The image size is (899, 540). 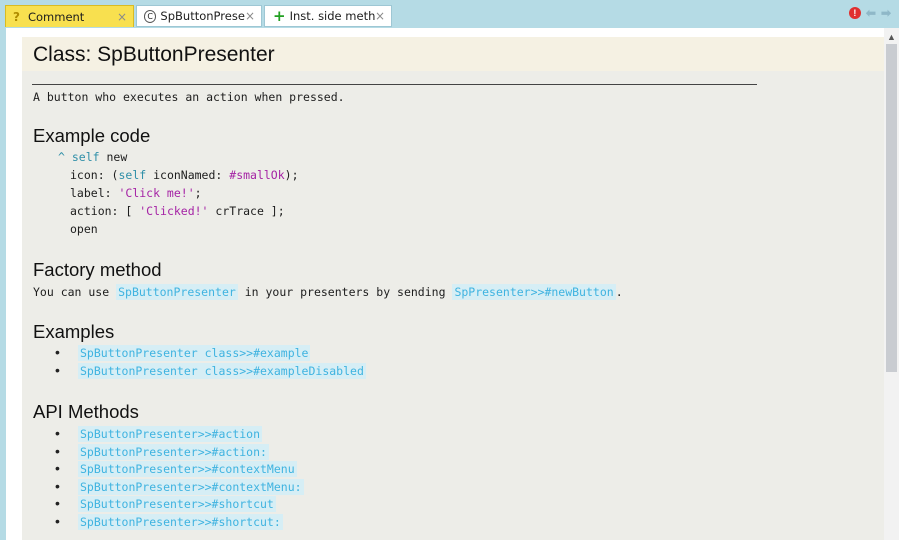 I want to click on tab-instance-side-methods: + Inst. side methc ×, so click(x=328, y=16).